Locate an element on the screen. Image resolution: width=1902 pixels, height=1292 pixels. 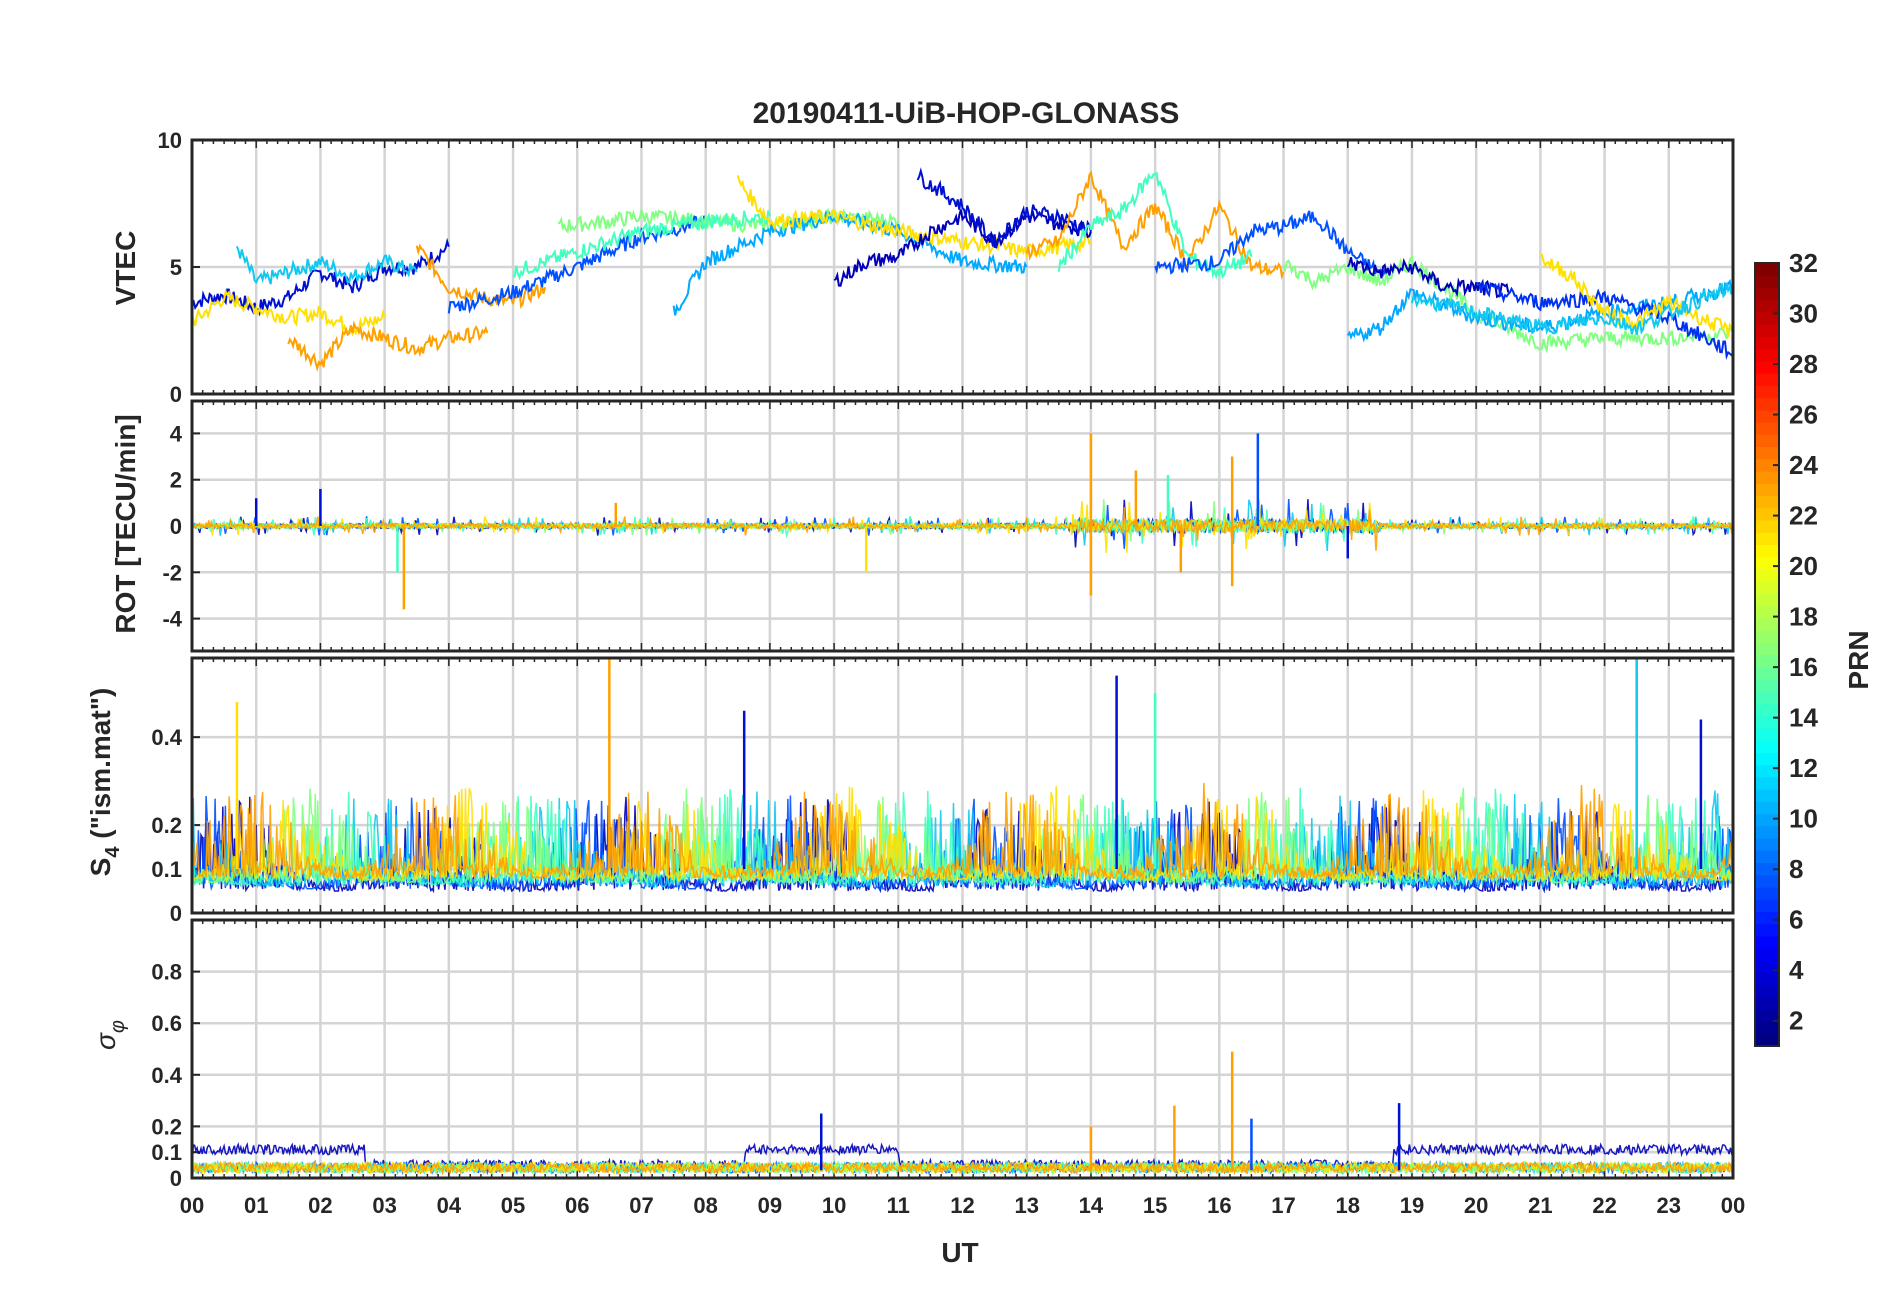
x-tick-label: 02 is located at coordinates (320, 1205).